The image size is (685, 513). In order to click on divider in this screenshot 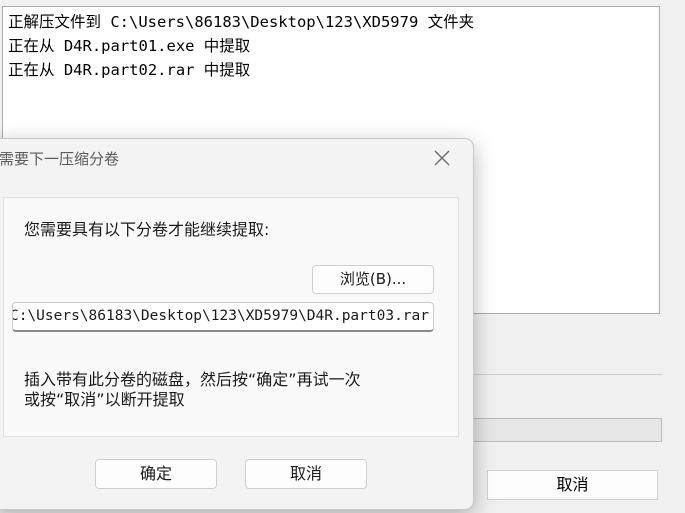, I will do `click(565, 374)`.